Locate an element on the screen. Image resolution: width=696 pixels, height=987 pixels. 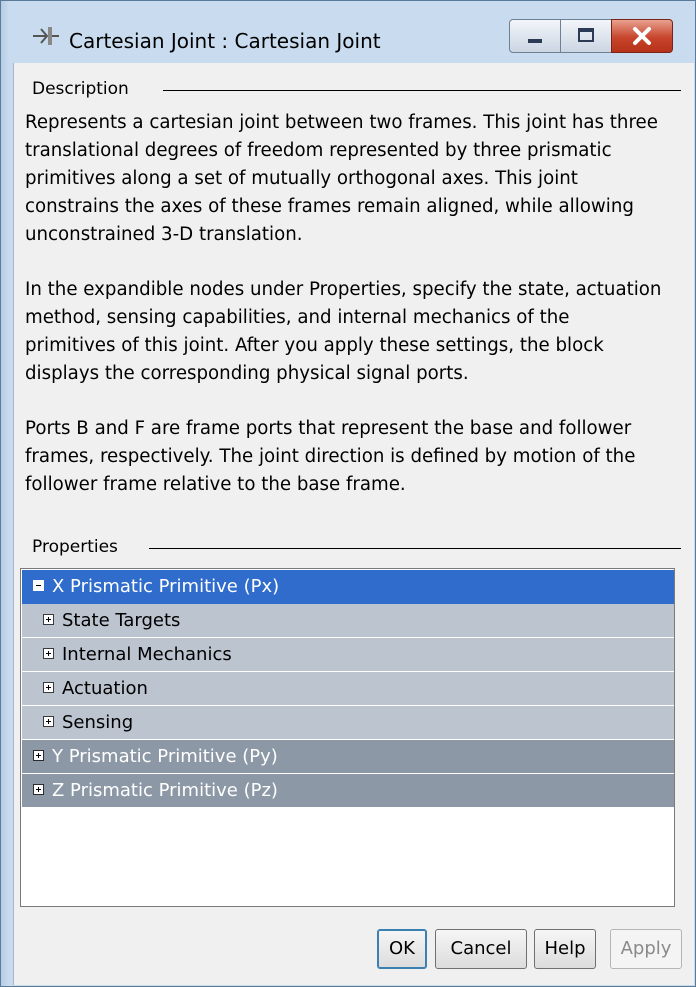
minimize-button is located at coordinates (535, 36).